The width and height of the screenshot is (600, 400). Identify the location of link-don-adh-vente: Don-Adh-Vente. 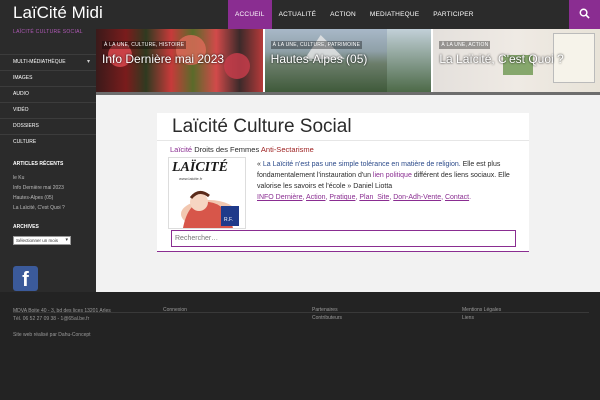
(417, 197).